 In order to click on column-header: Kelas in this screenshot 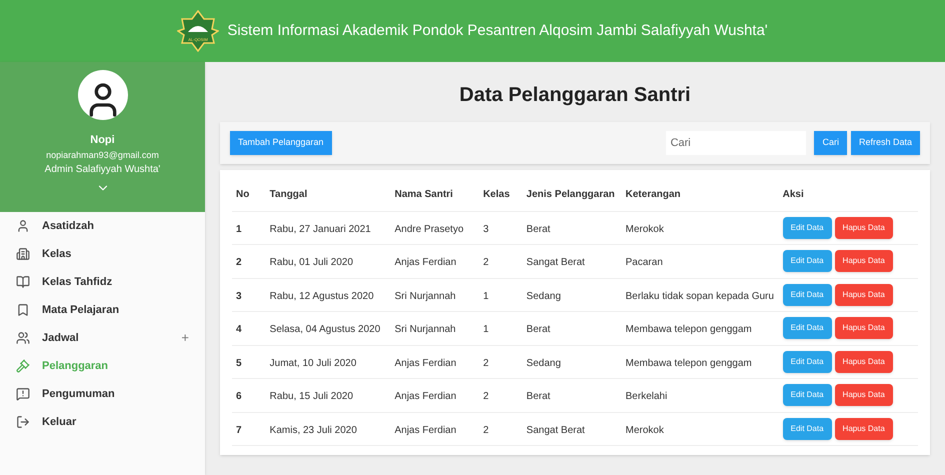, I will do `click(500, 194)`.